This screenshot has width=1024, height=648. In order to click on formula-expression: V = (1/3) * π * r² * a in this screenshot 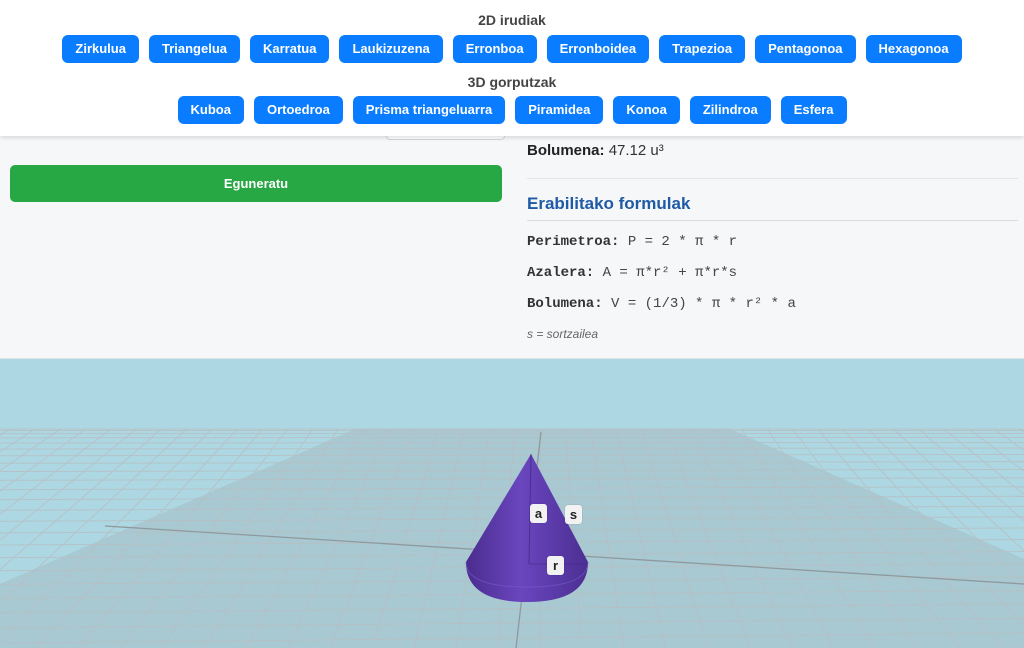, I will do `click(703, 304)`.